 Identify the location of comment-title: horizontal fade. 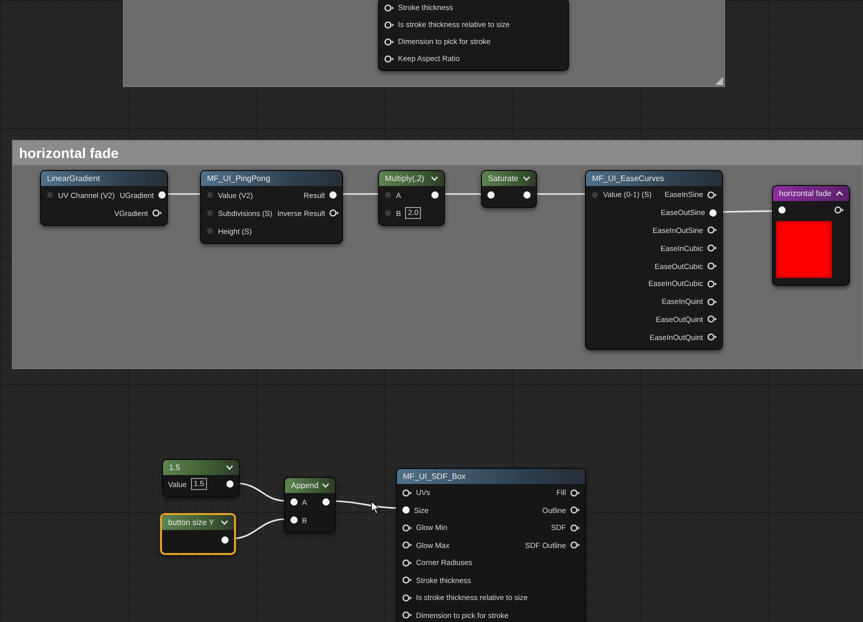
(69, 153).